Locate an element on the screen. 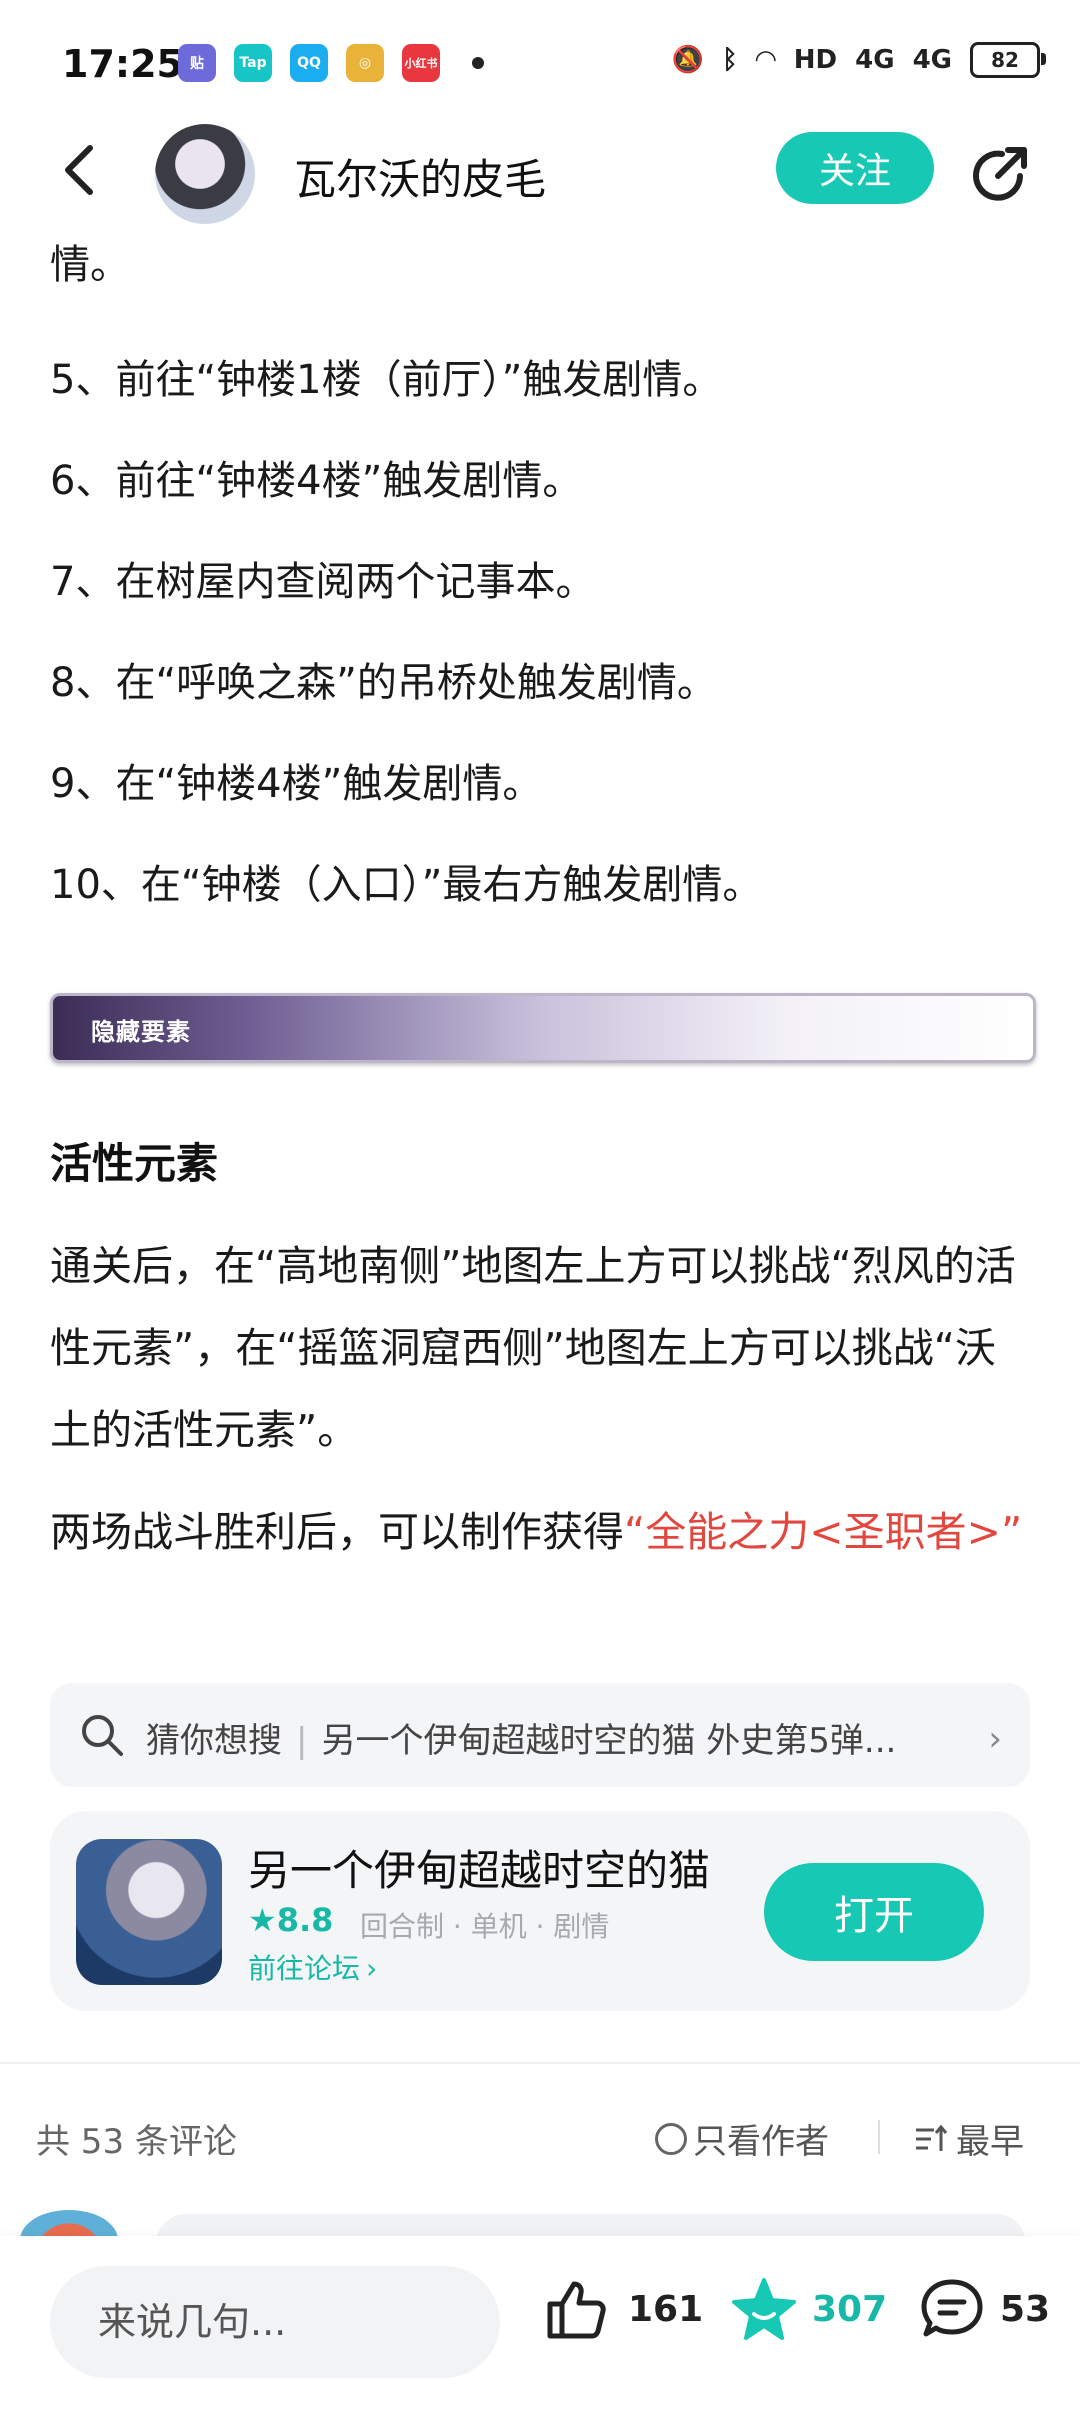  status-time: 17:25 is located at coordinates (122, 64).